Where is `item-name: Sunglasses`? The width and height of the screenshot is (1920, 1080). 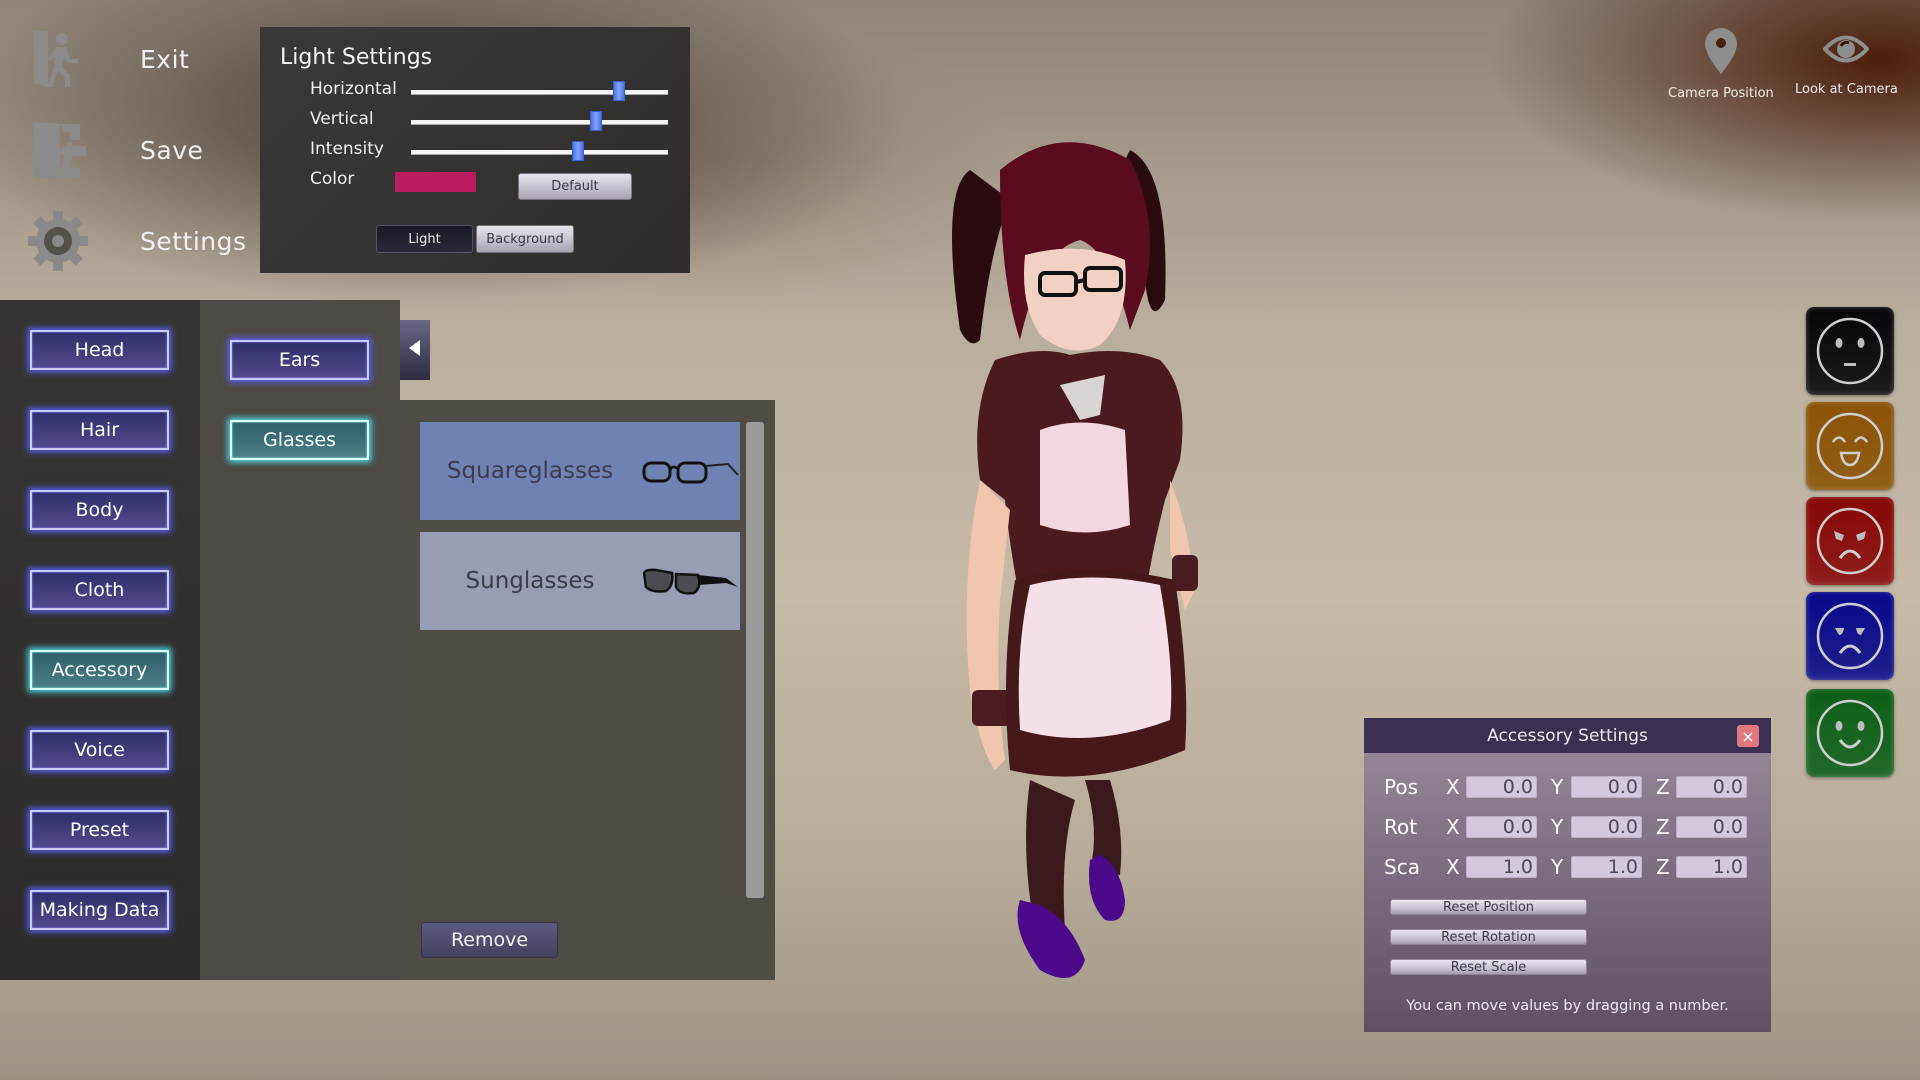
item-name: Sunglasses is located at coordinates (530, 581).